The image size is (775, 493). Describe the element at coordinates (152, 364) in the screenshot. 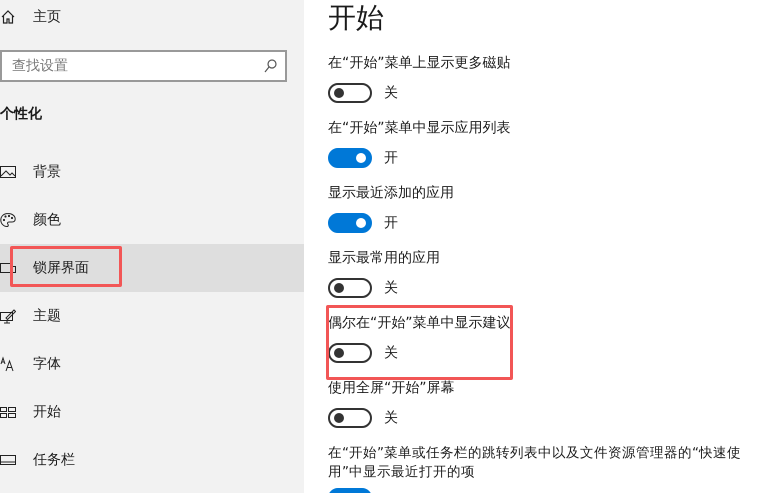

I see `sidebar-item: 字体` at that location.